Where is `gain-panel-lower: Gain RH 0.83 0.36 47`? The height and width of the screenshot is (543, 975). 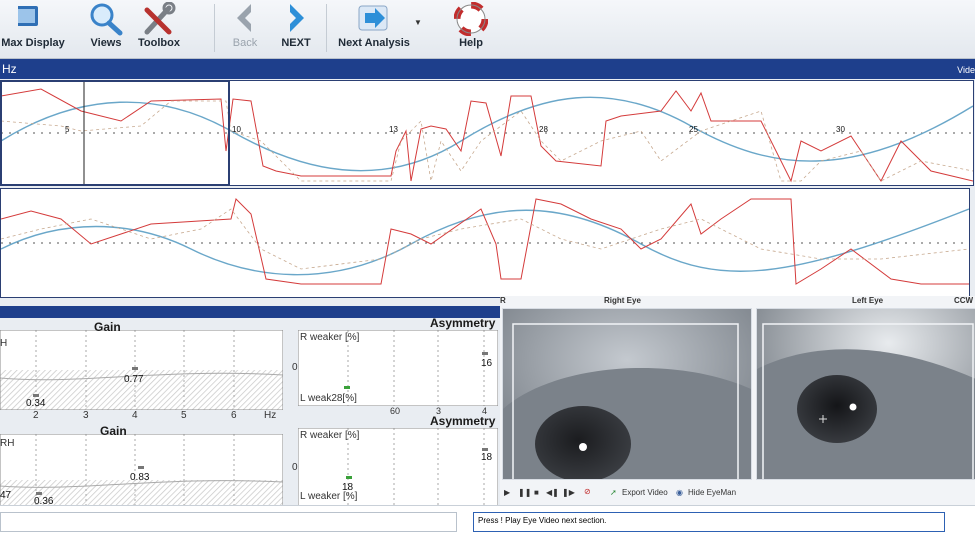 gain-panel-lower: Gain RH 0.83 0.36 47 is located at coordinates (142, 467).